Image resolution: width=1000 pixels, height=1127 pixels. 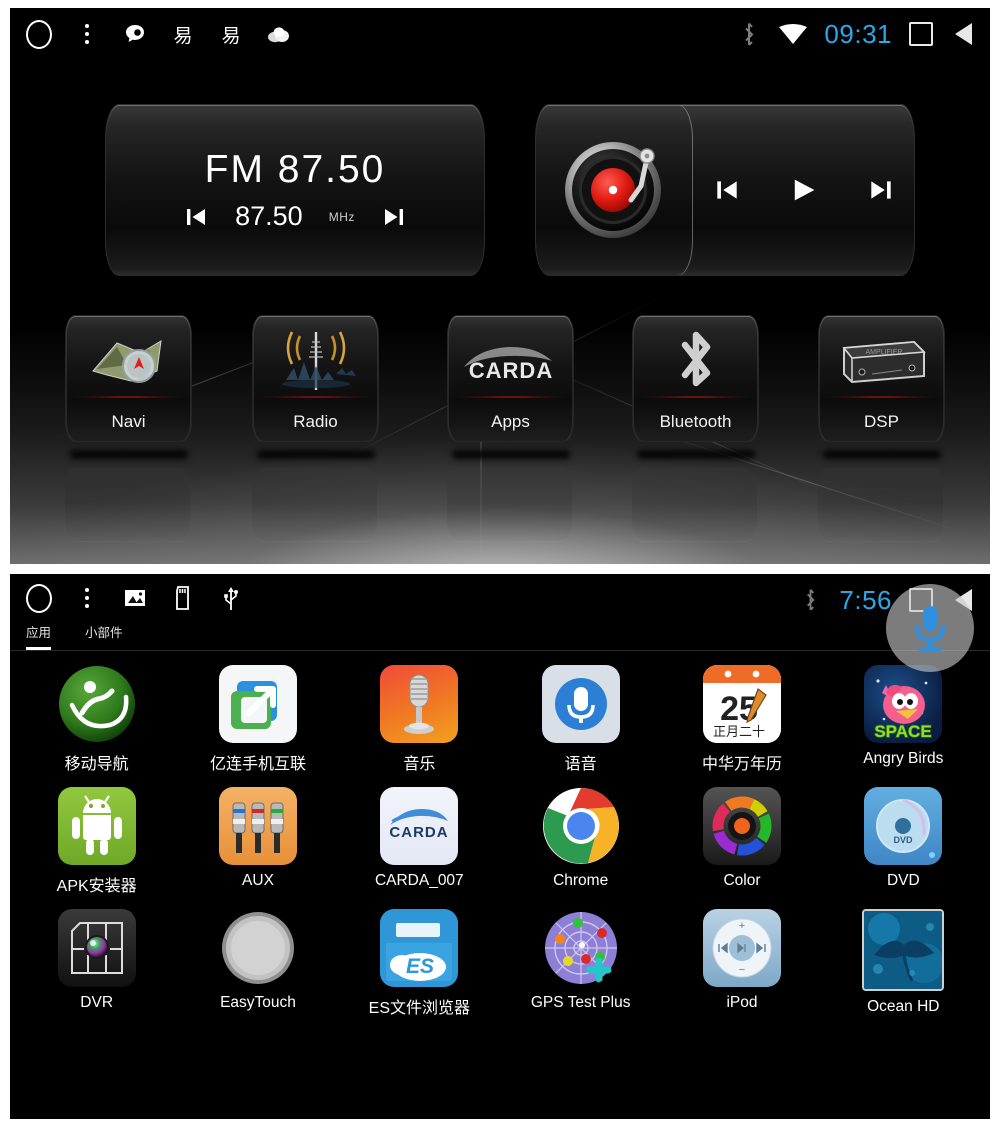 I want to click on chinese-calendar-icon: 25 正月二十, so click(x=741, y=704).